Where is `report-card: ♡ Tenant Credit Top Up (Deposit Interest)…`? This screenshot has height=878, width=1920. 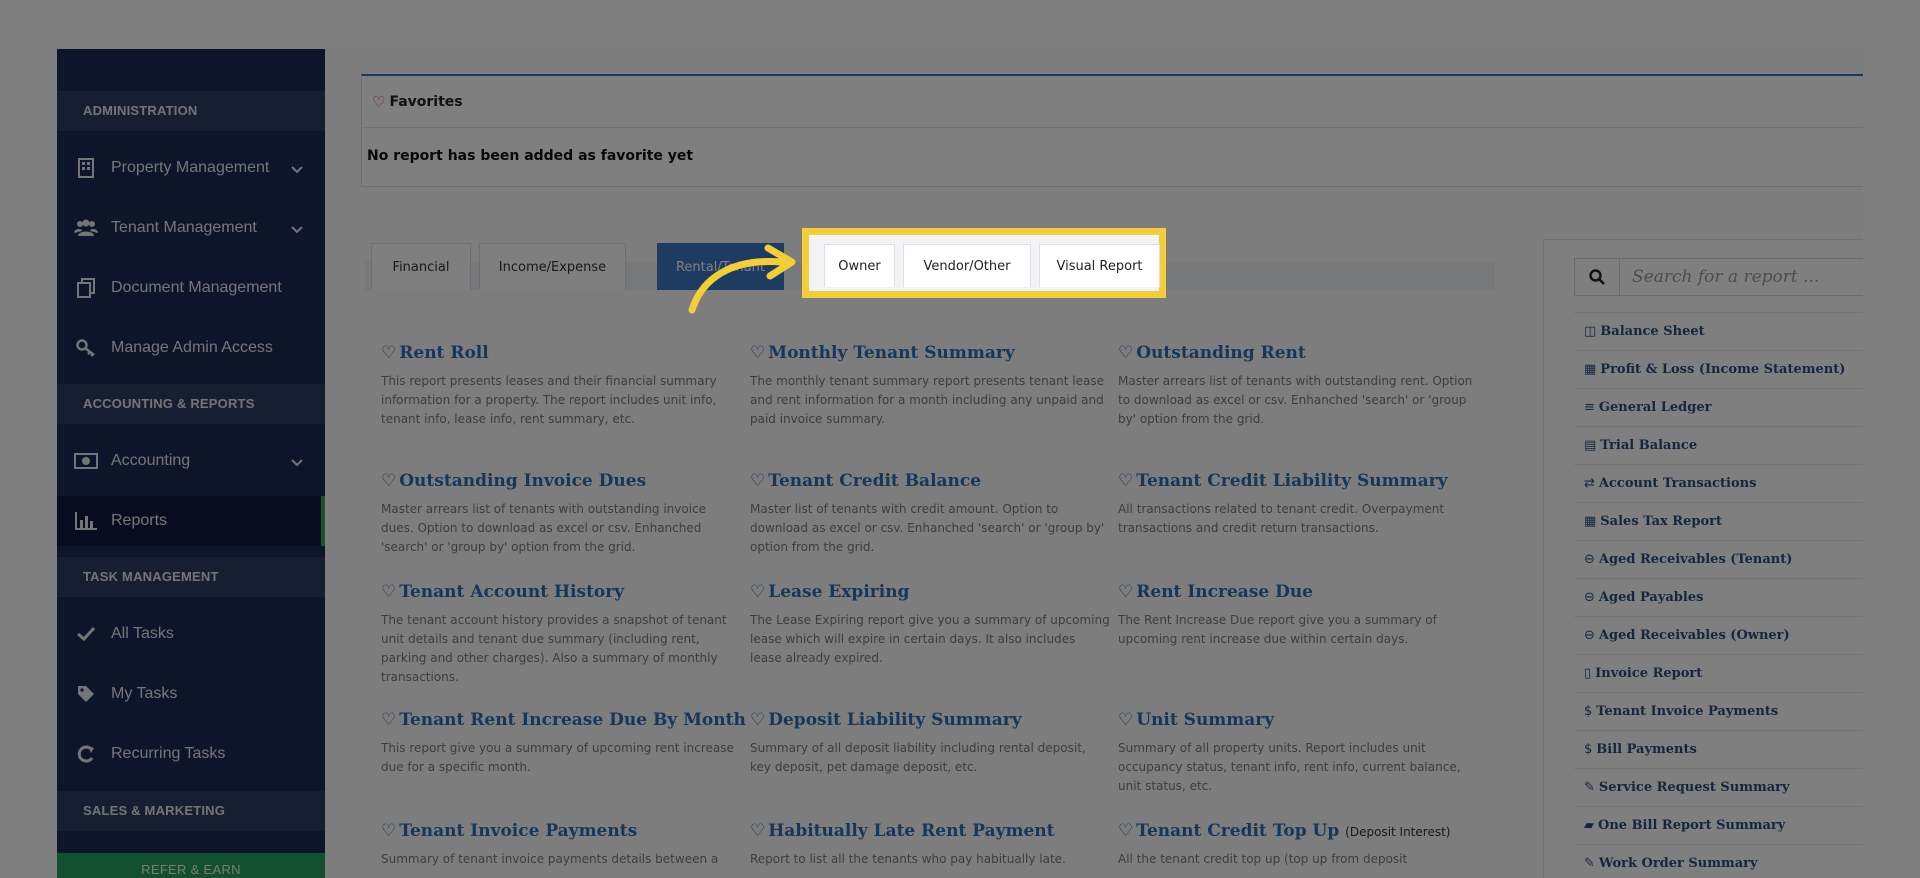 report-card: ♡ Tenant Credit Top Up (Deposit Interest)… is located at coordinates (1298, 845).